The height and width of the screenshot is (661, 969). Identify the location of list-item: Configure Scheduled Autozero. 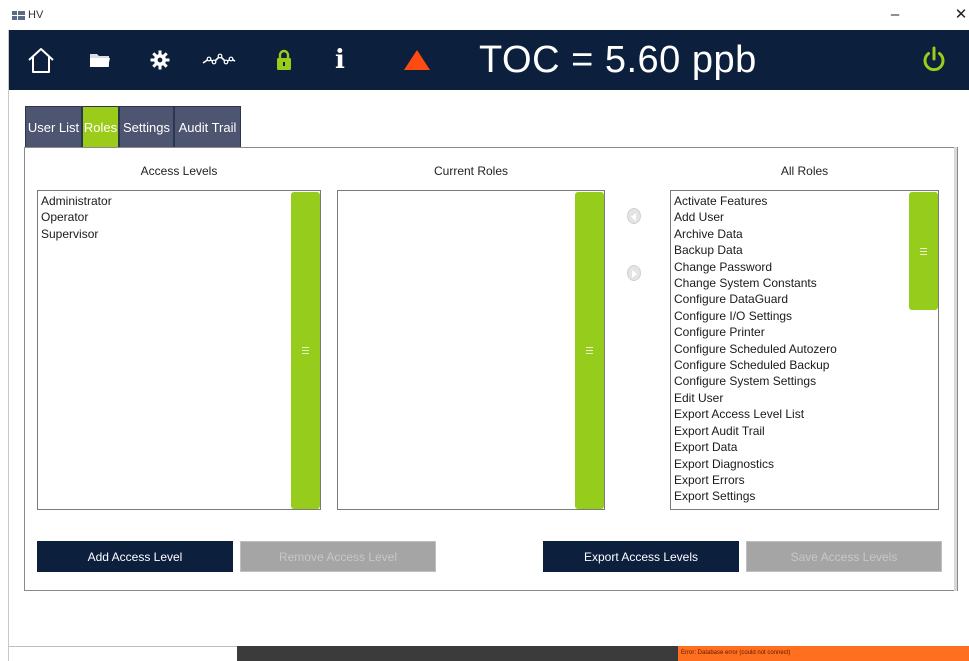
(755, 349).